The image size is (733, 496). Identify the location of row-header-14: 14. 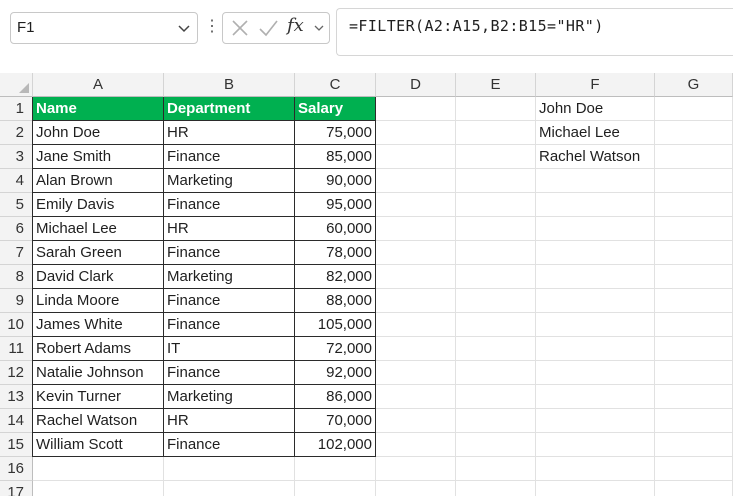
(16, 421).